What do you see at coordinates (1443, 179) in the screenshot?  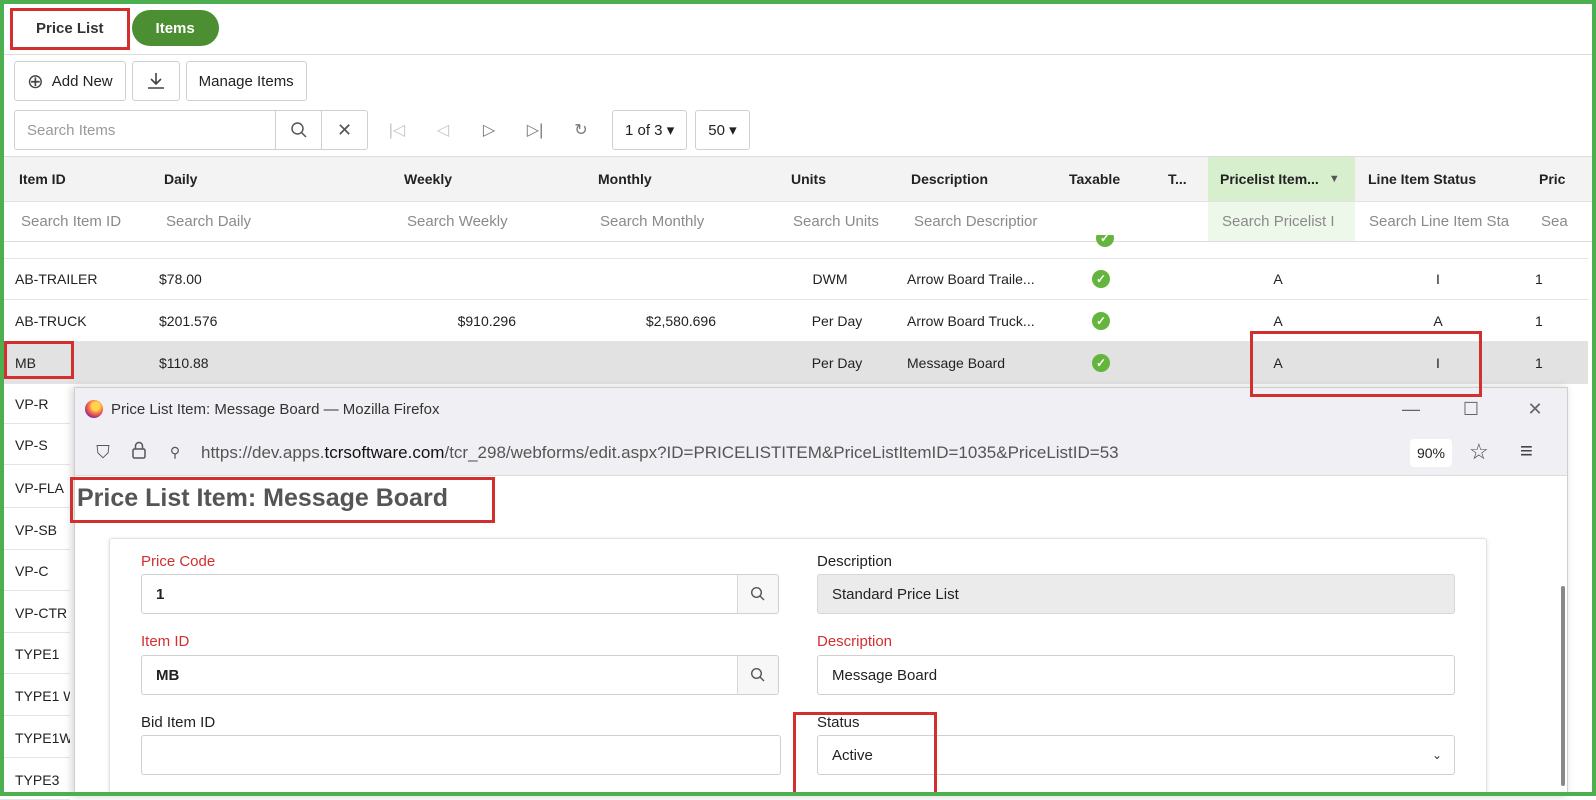 I see `col-line-item-status: Line Item Status` at bounding box center [1443, 179].